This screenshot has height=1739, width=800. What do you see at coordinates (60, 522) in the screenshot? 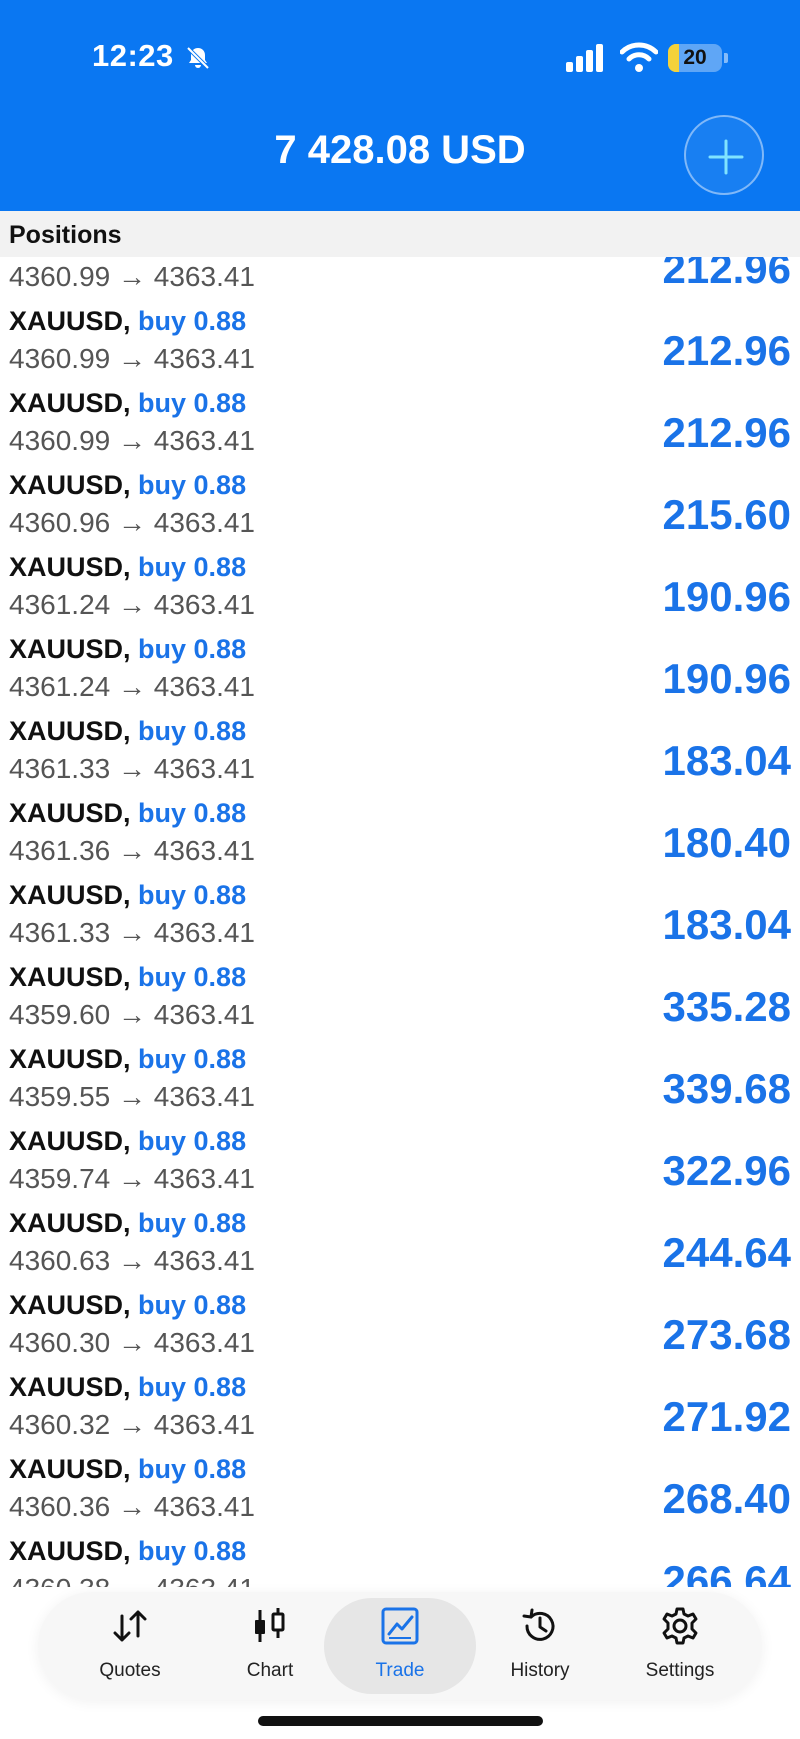
I see `open-price: 4360.96` at bounding box center [60, 522].